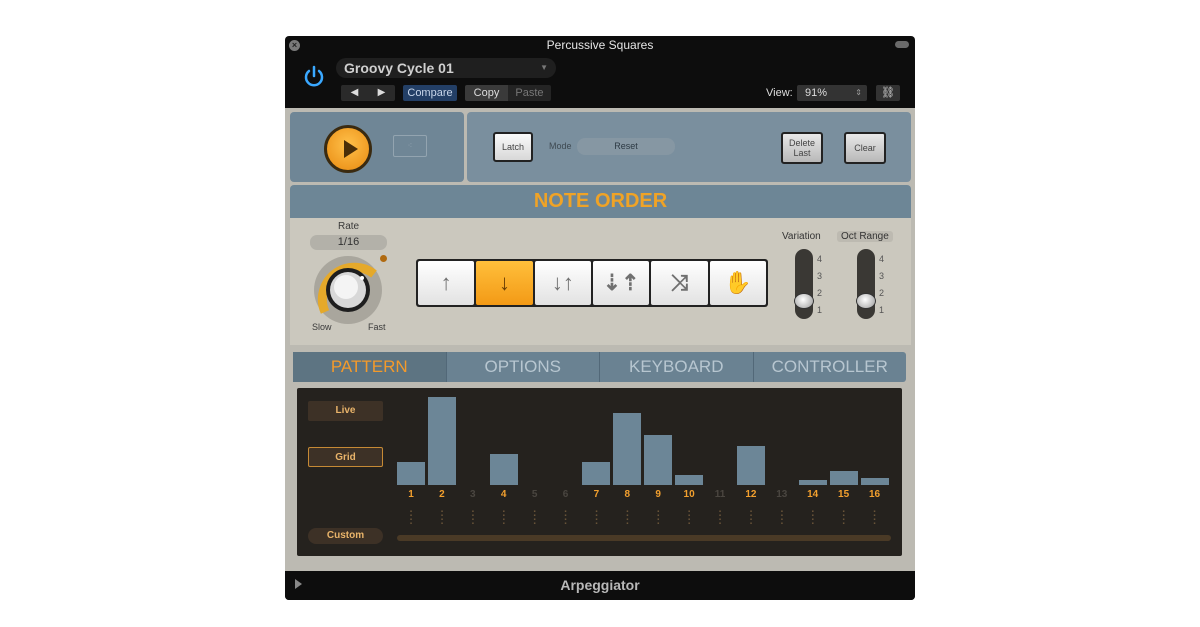 The image size is (1200, 627). What do you see at coordinates (902, 44) in the screenshot?
I see `toolbar-toggle-button` at bounding box center [902, 44].